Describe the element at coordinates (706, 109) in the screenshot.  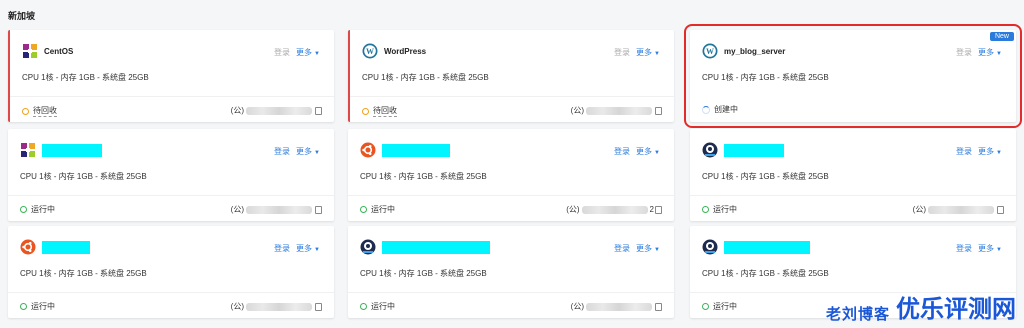
I see `loading-spinner-icon` at that location.